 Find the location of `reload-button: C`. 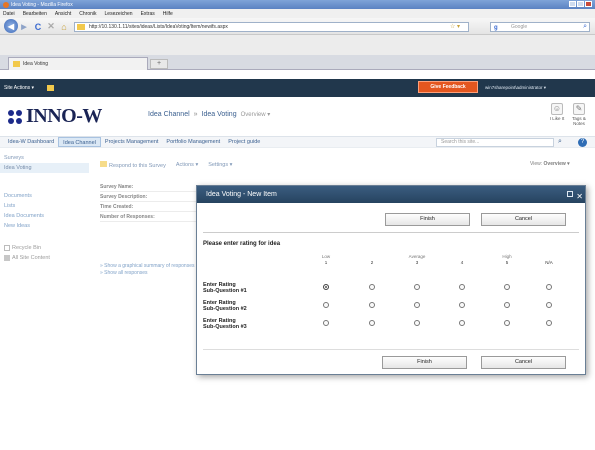

reload-button: C is located at coordinates (38, 26).